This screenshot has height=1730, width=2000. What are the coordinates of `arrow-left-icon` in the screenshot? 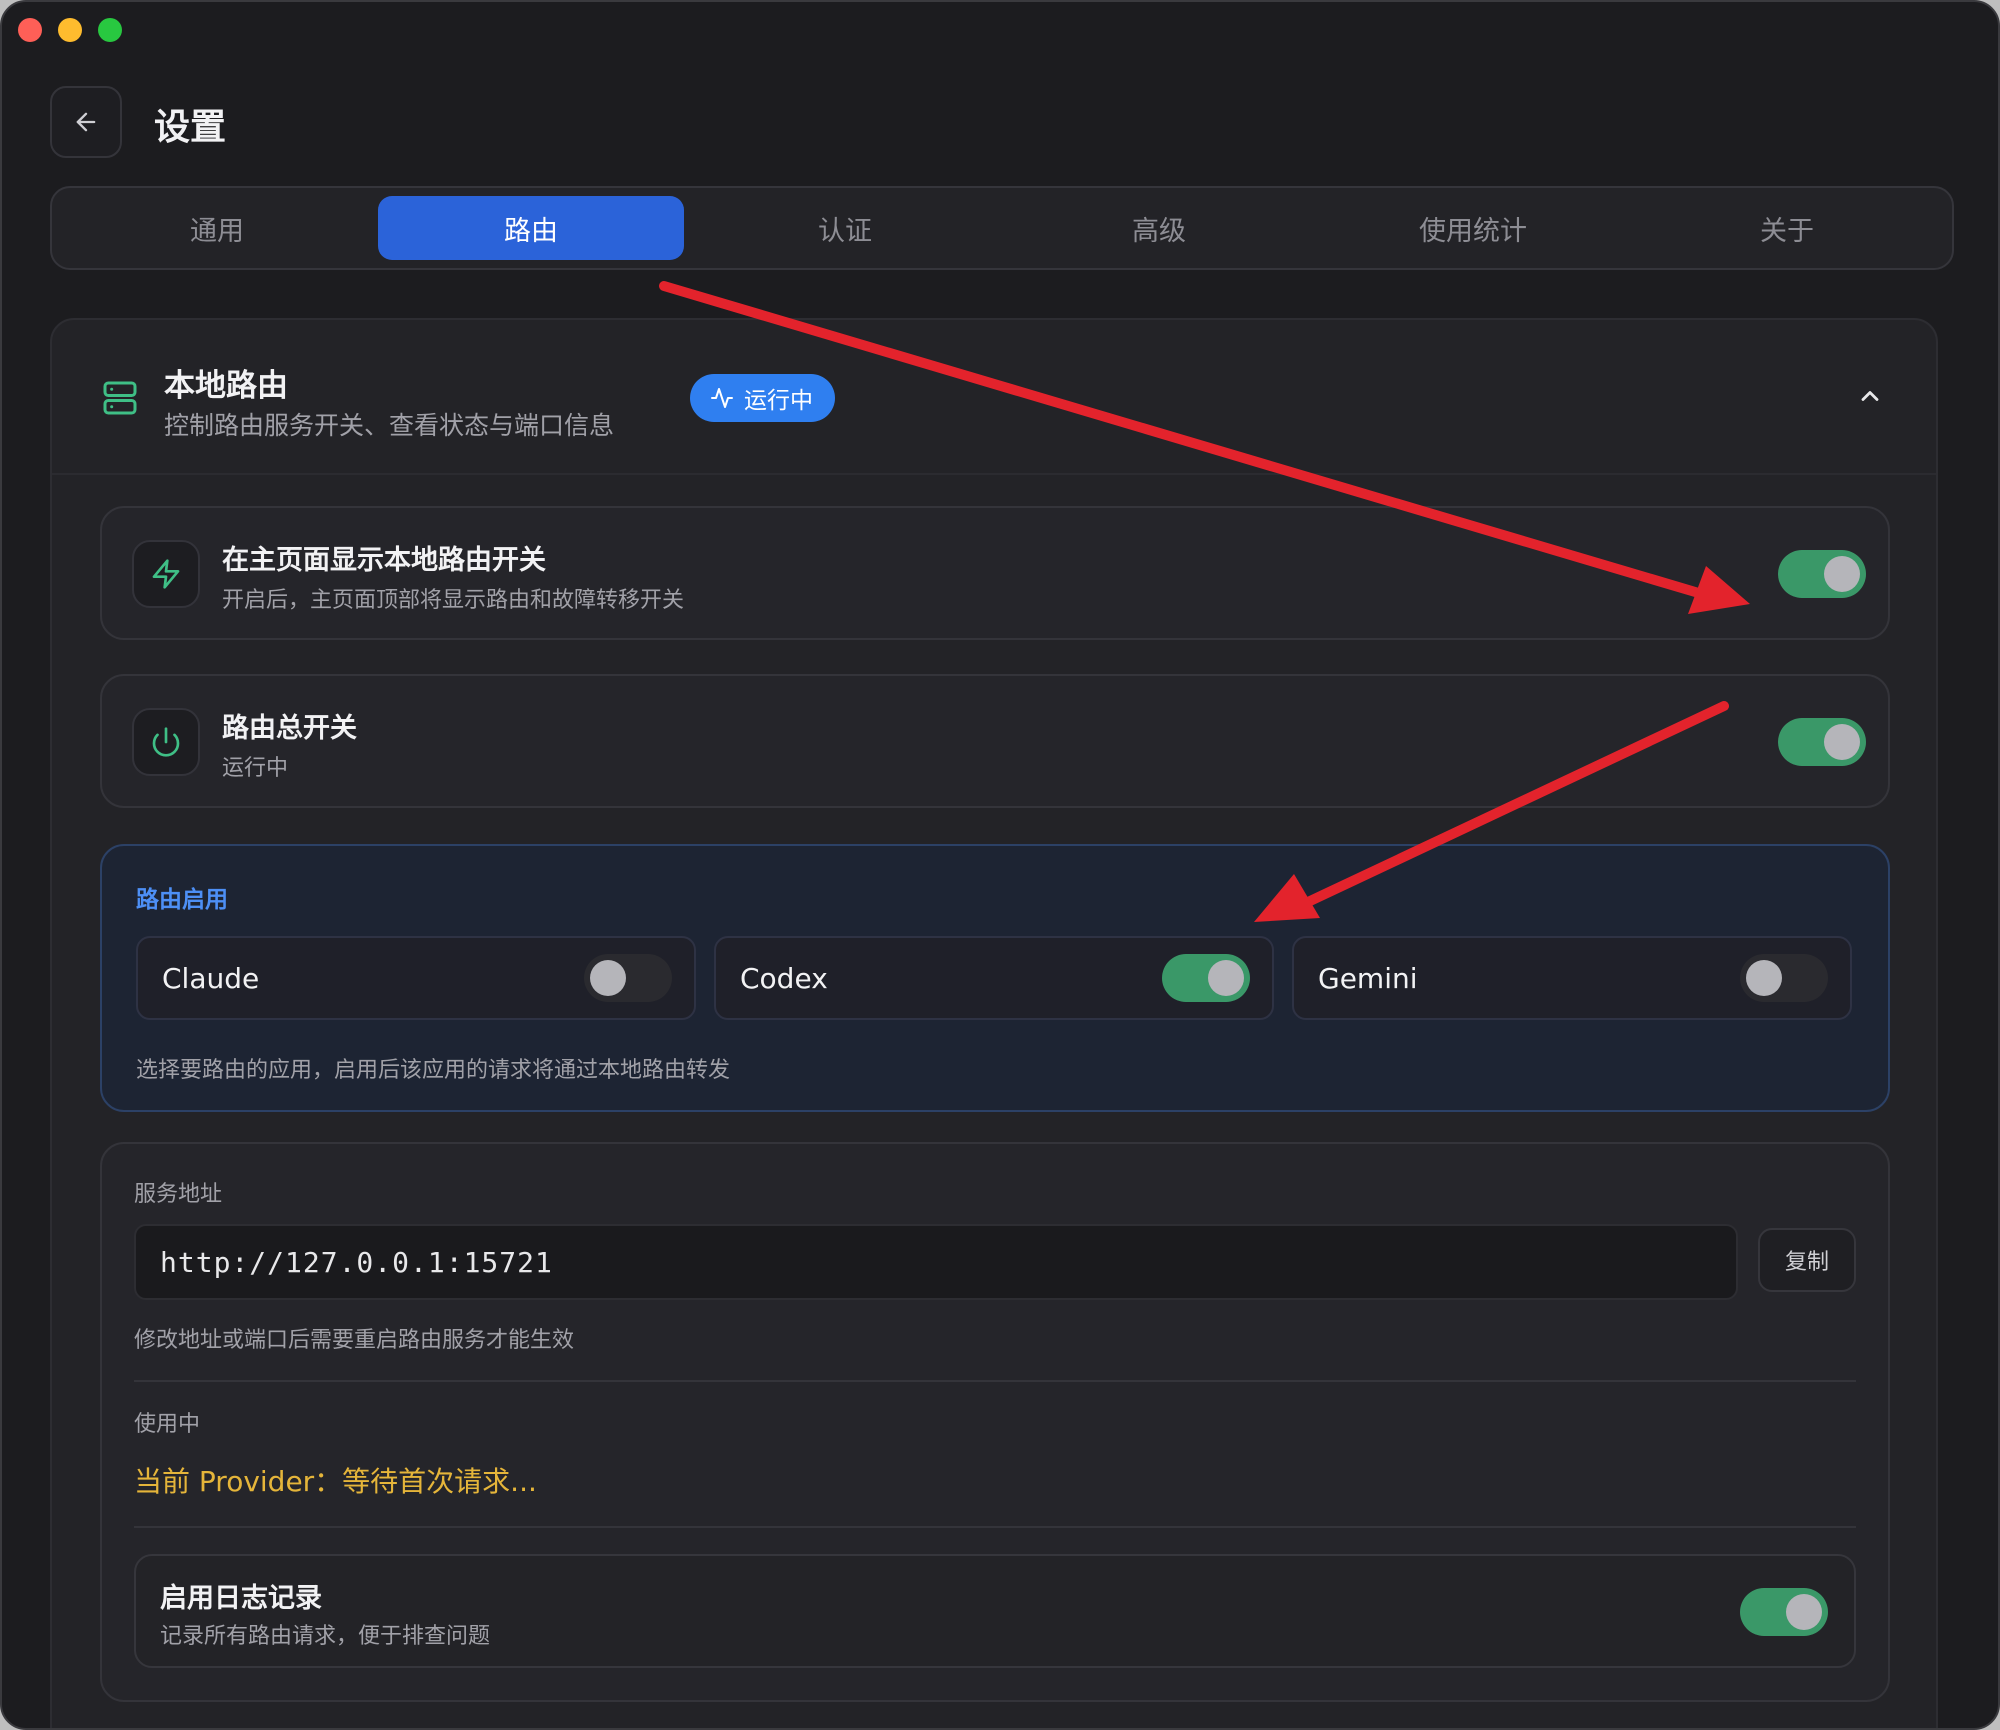 It's located at (86, 122).